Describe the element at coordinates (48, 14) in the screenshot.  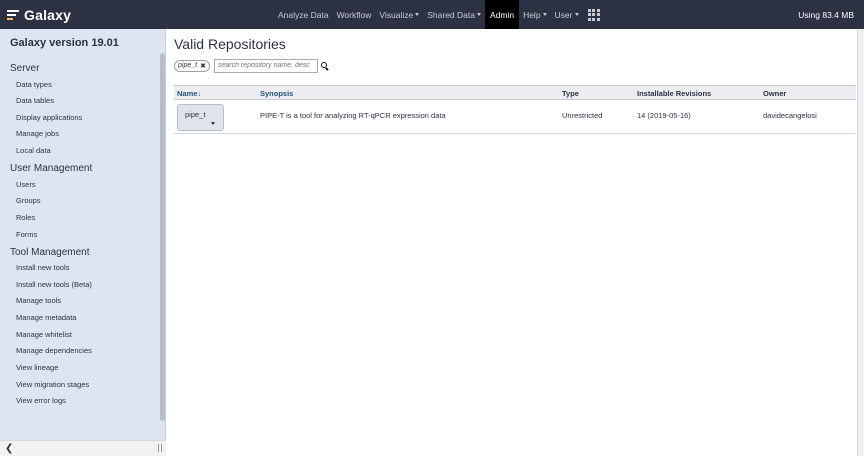
I see `brand-name: Galaxy` at that location.